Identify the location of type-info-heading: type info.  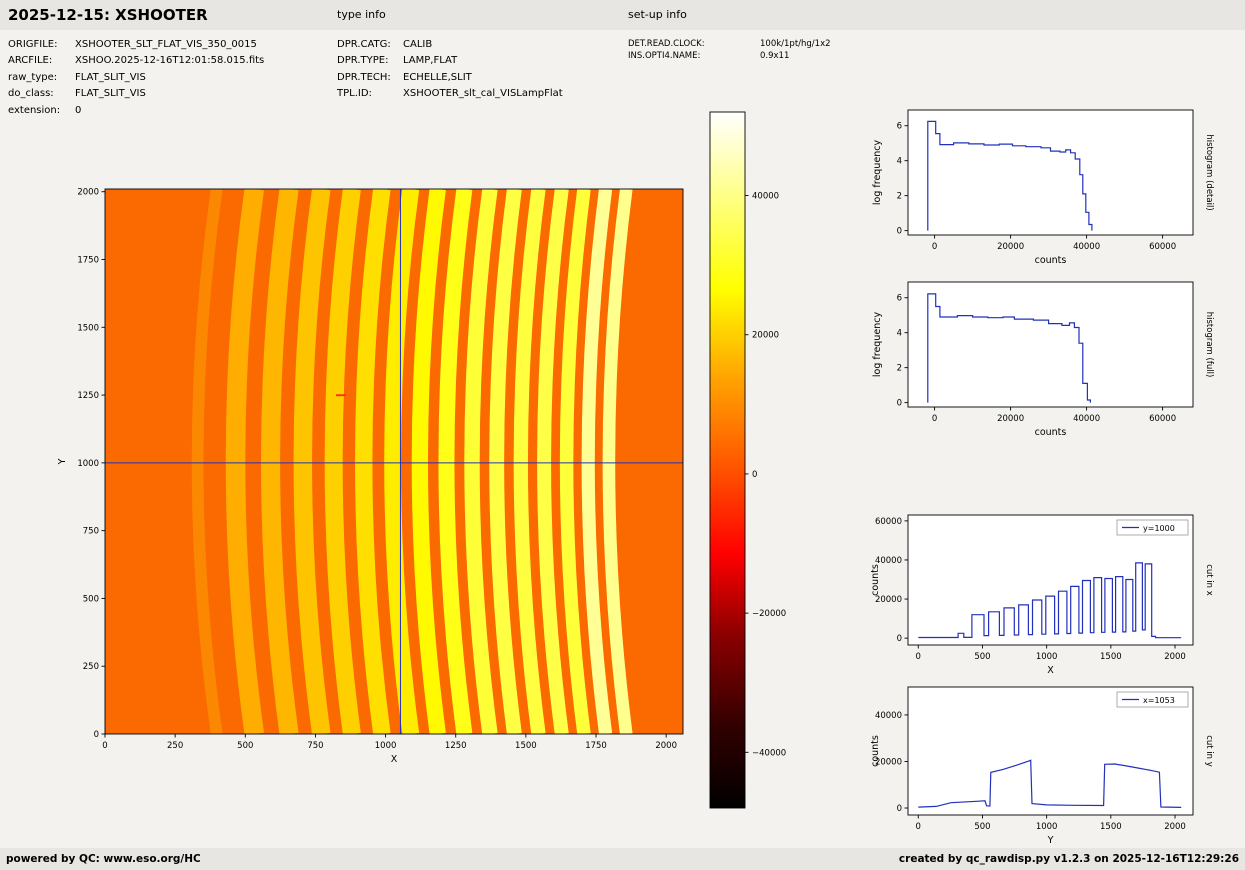
(361, 14).